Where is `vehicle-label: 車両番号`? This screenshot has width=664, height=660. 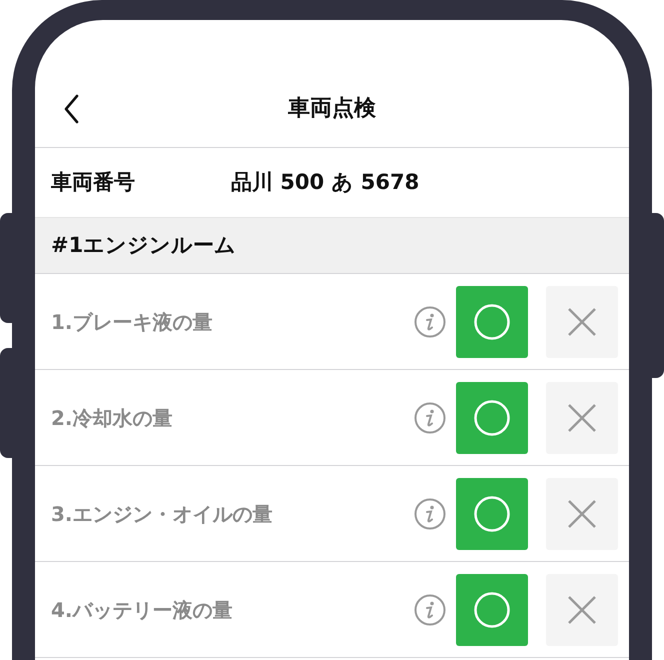
vehicle-label: 車両番号 is located at coordinates (93, 182).